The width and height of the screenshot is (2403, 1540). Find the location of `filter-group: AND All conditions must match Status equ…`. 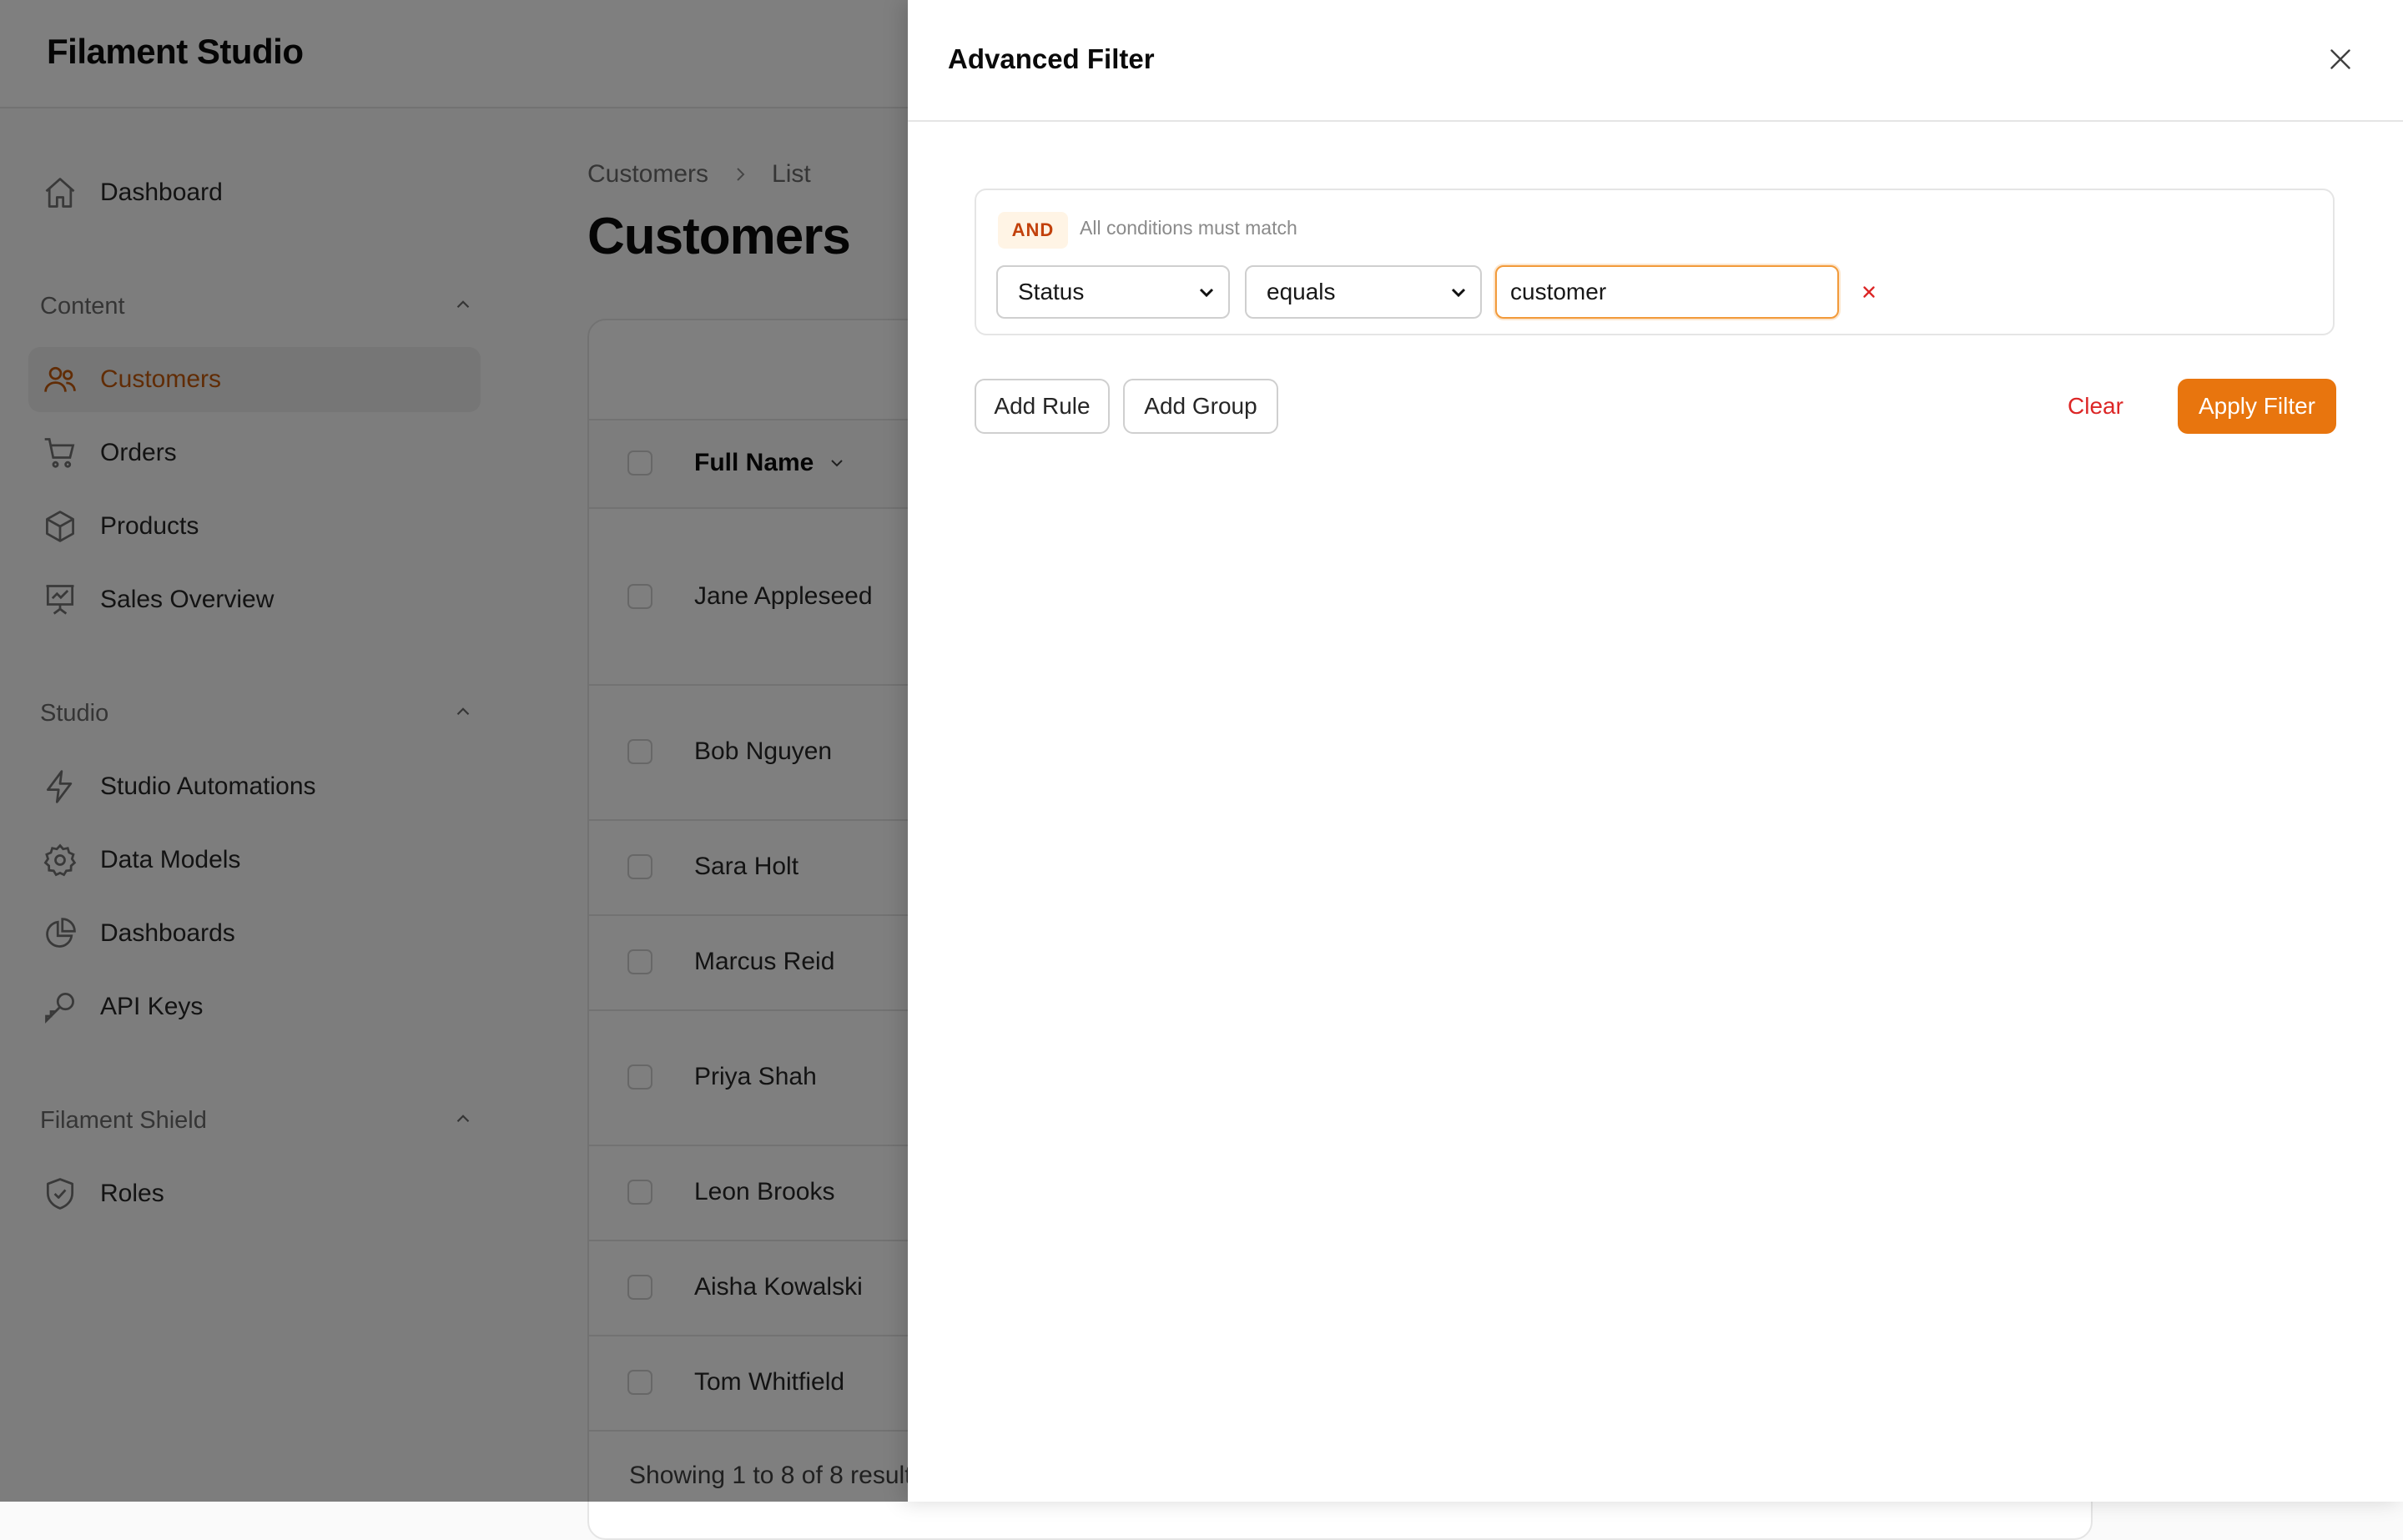

filter-group: AND All conditions must match Status equ… is located at coordinates (1655, 262).